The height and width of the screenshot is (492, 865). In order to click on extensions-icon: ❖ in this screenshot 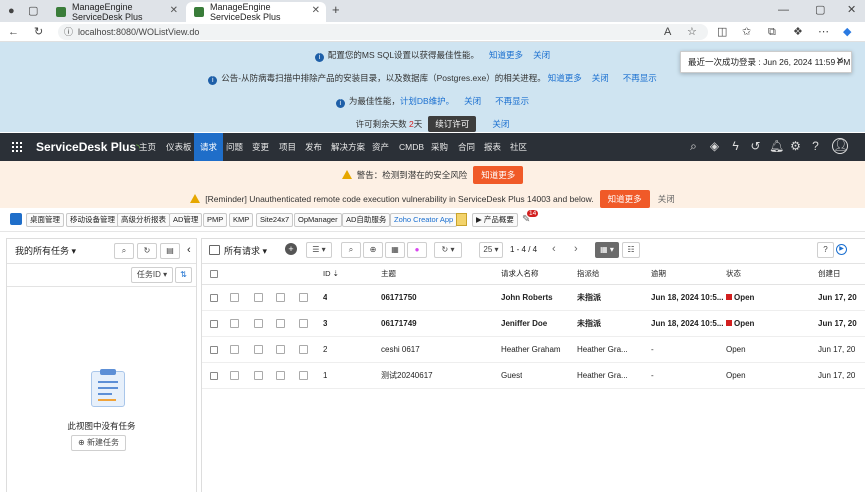, I will do `click(798, 32)`.